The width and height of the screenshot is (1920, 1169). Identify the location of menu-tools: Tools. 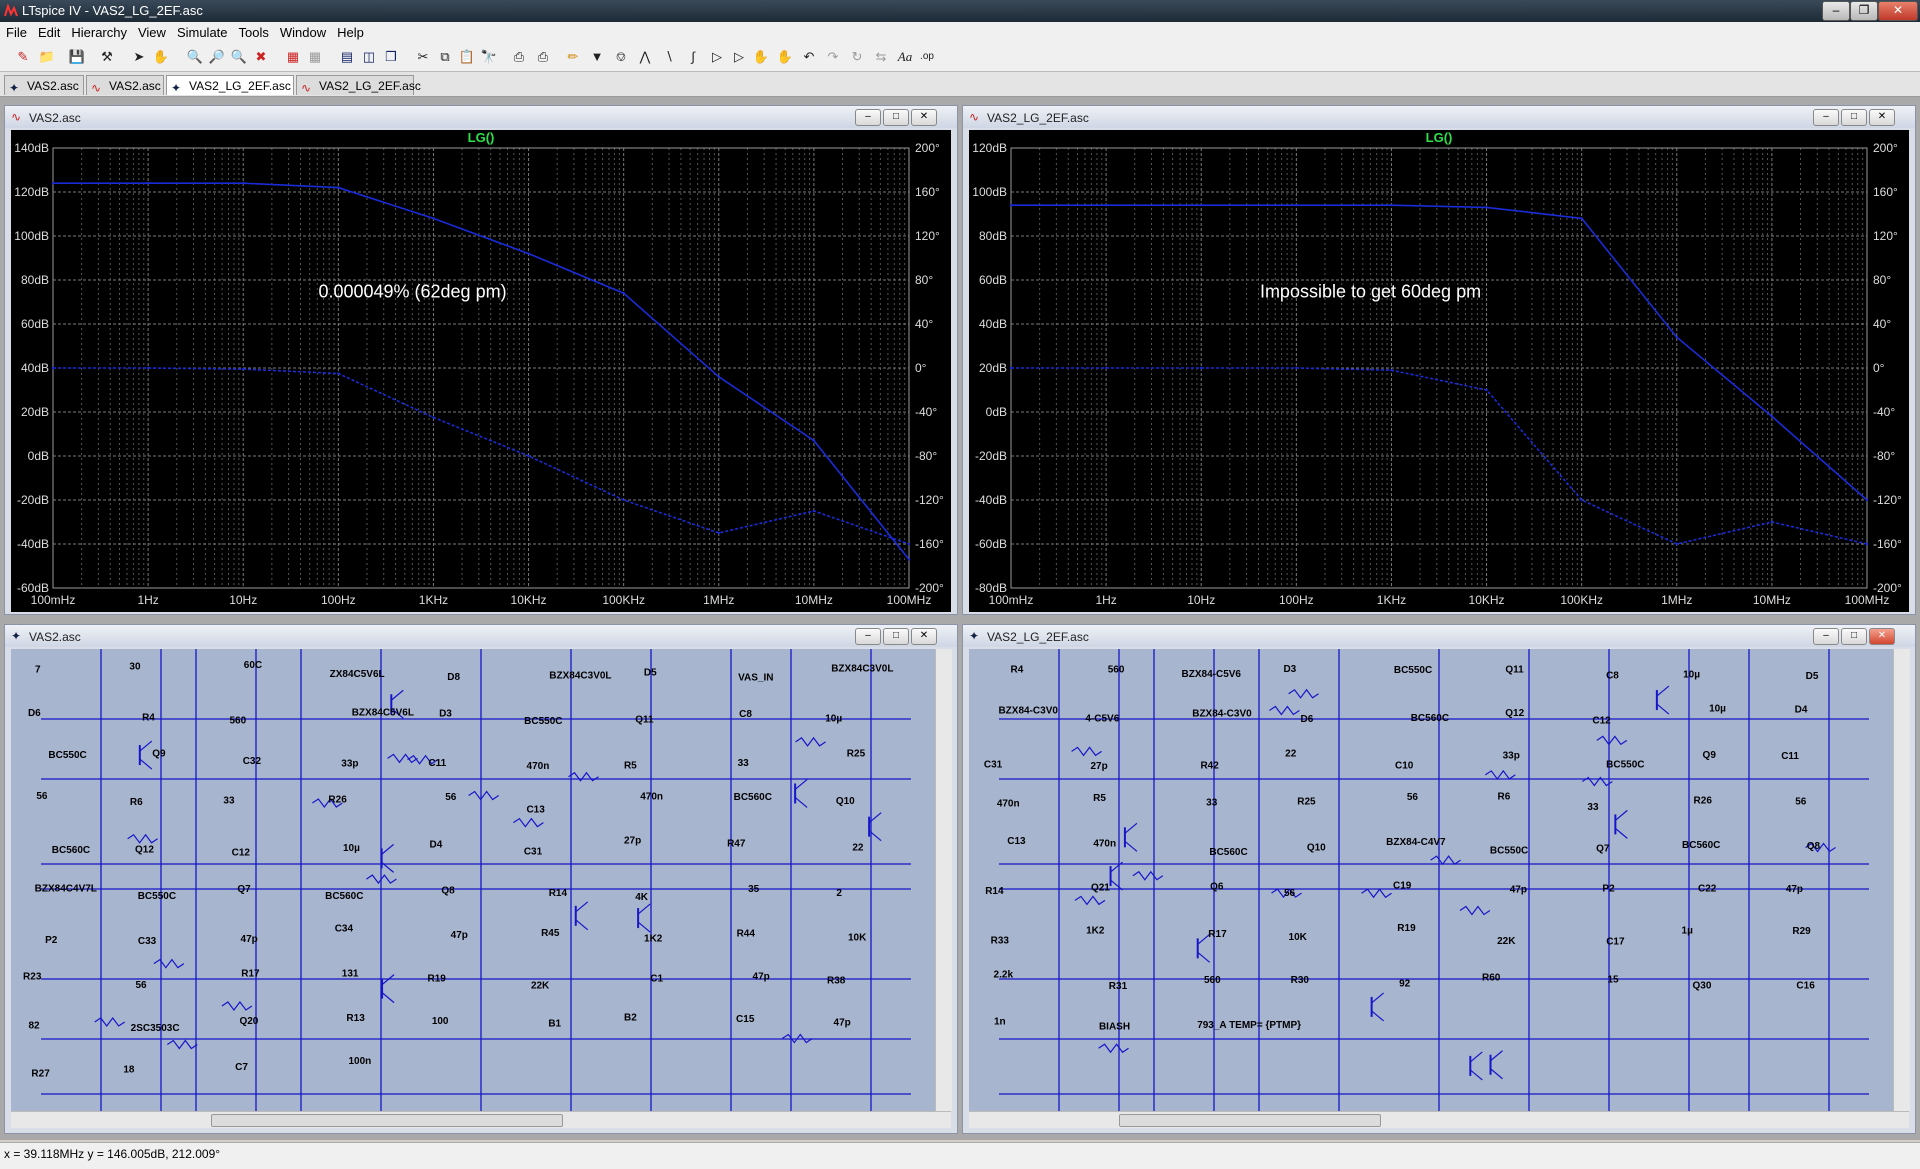
(253, 31).